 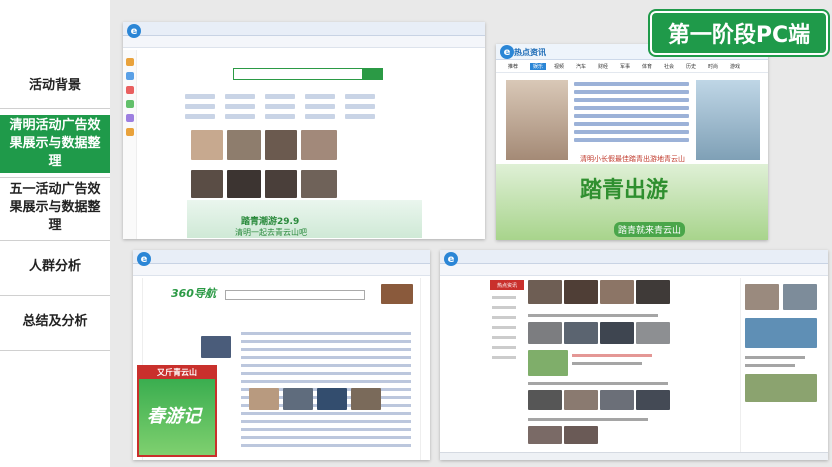 I want to click on sidebar-item-audience: 人群分析, so click(x=55, y=267).